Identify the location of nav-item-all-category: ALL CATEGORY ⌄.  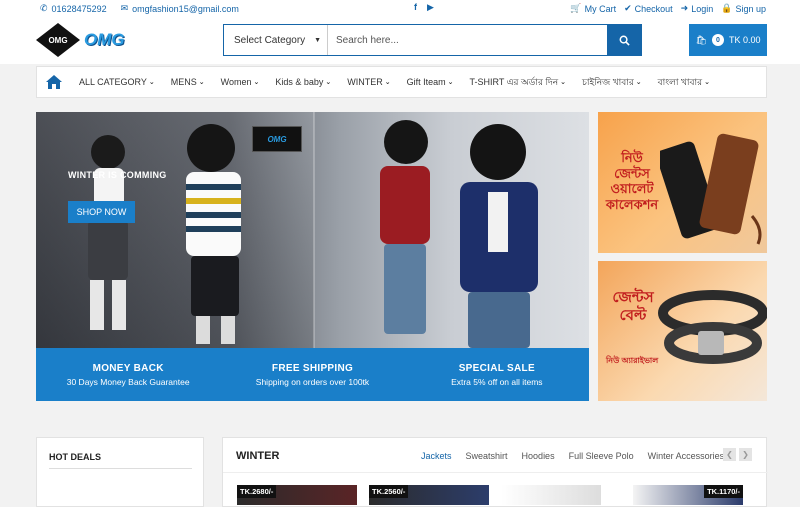
(117, 82).